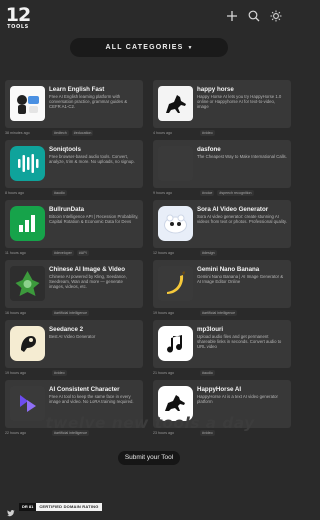  I want to click on all-categories-dropdown: ALL CATEGORIES ▼, so click(149, 47).